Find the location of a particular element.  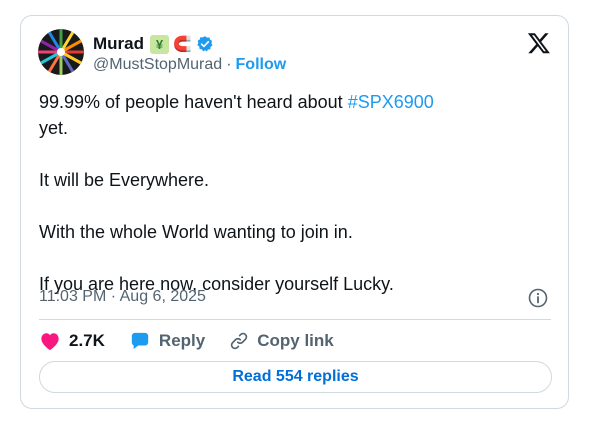

action-bar: 2.7K Reply Copy link is located at coordinates (186, 341).